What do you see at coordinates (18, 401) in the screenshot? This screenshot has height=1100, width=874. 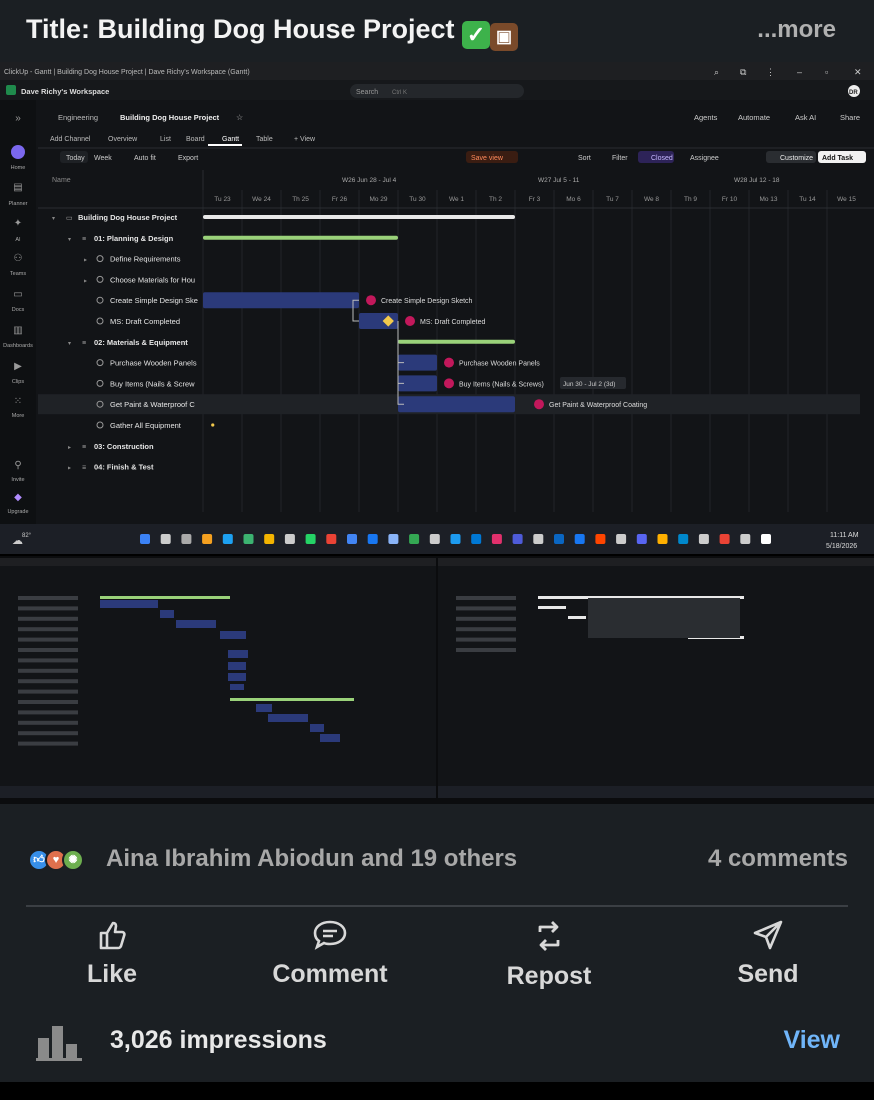 I see `more-apps-icon: ⁙` at bounding box center [18, 401].